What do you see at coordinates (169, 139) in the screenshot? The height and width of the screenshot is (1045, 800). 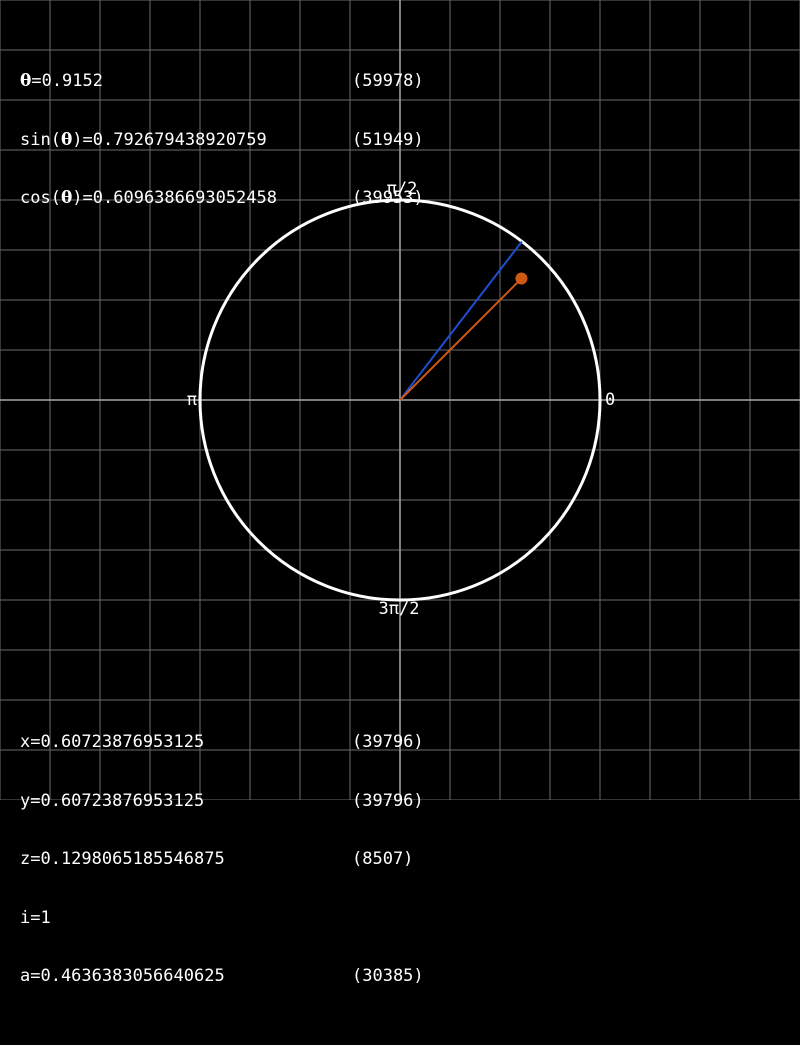 I see `sin-number: )=0.792679438920759` at bounding box center [169, 139].